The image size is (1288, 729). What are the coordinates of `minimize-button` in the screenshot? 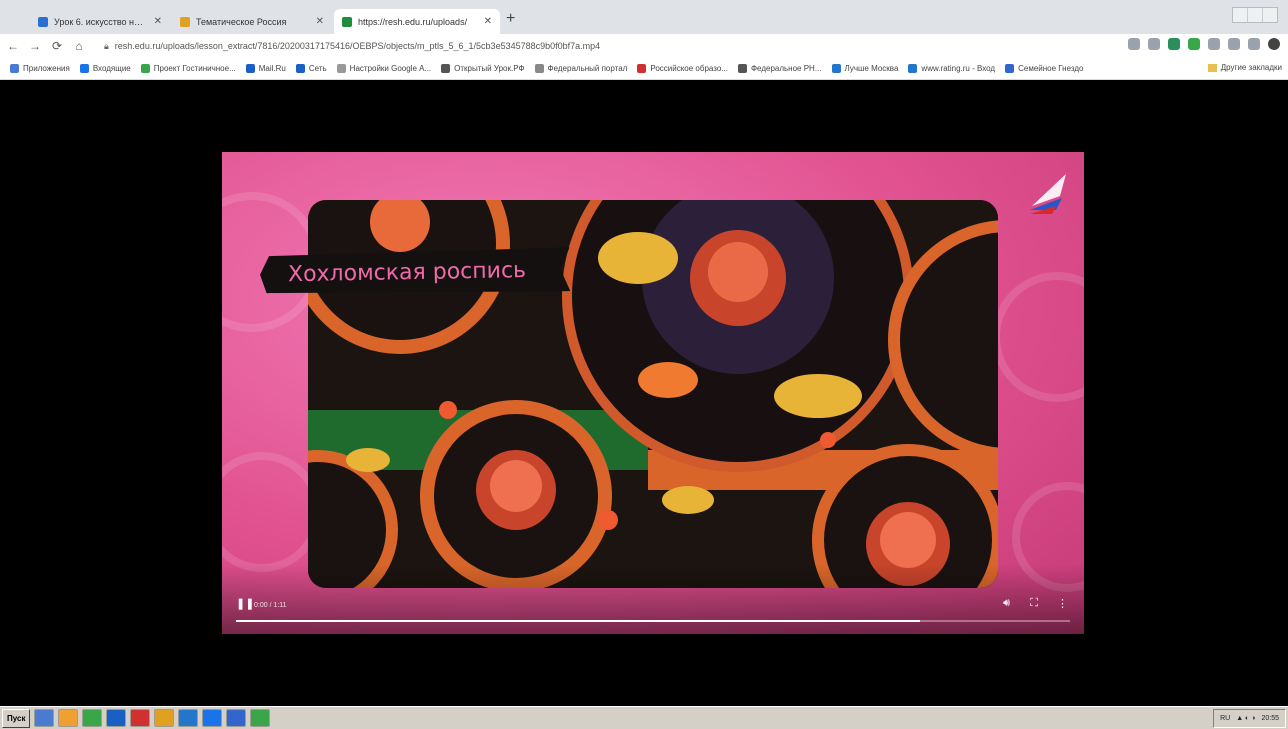 It's located at (1240, 15).